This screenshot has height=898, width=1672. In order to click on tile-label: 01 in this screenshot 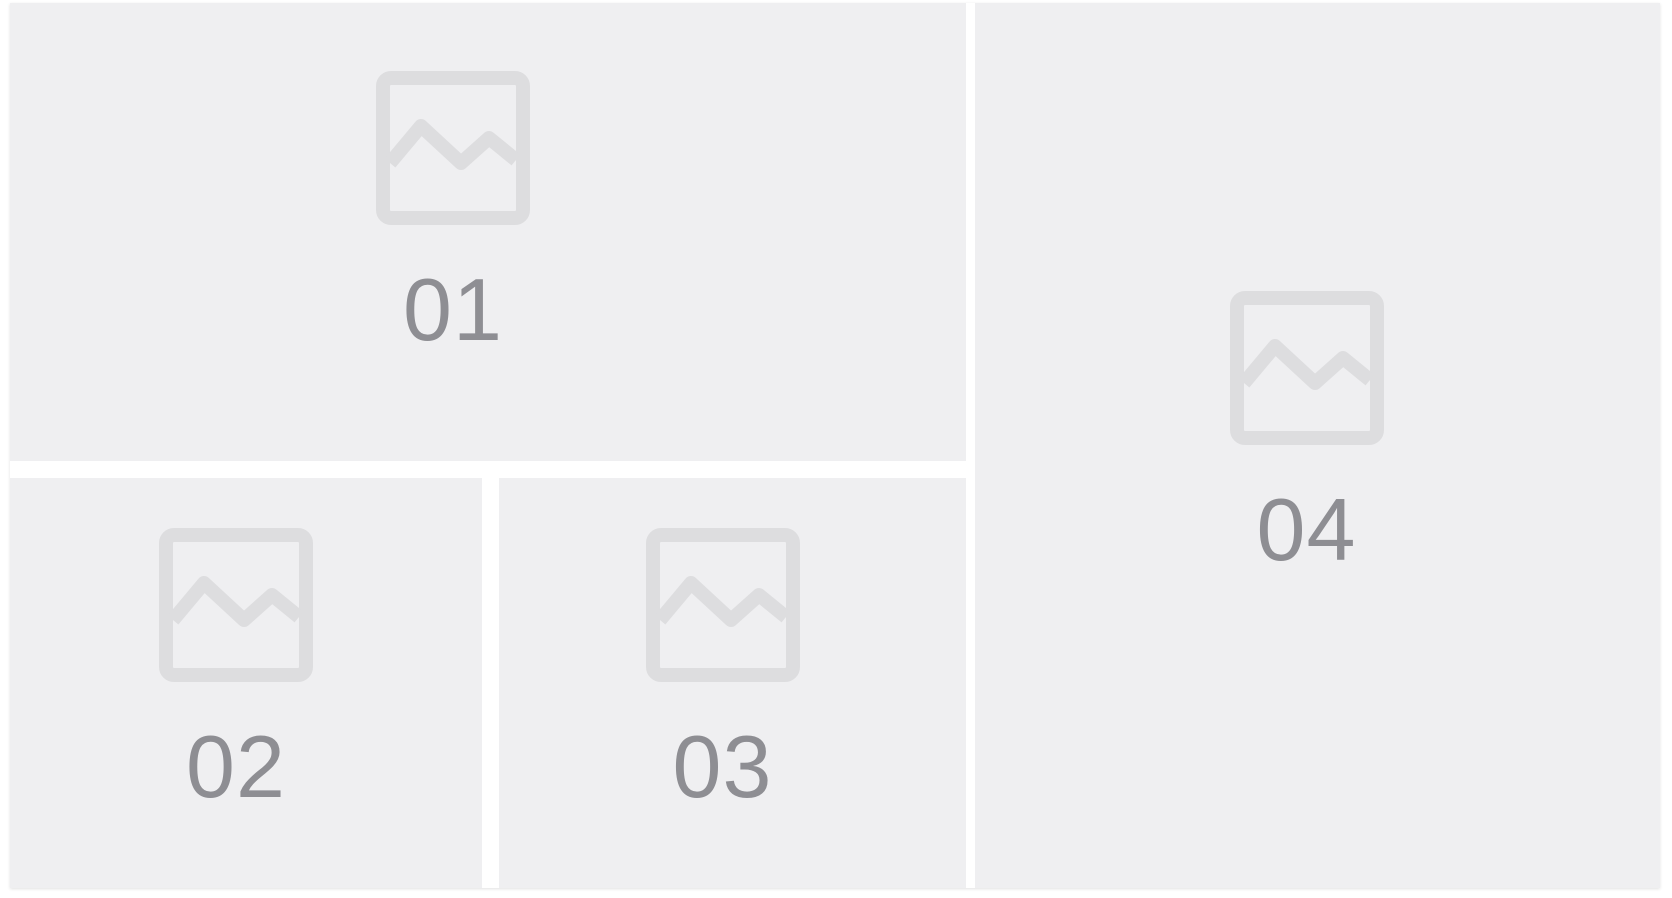, I will do `click(453, 309)`.